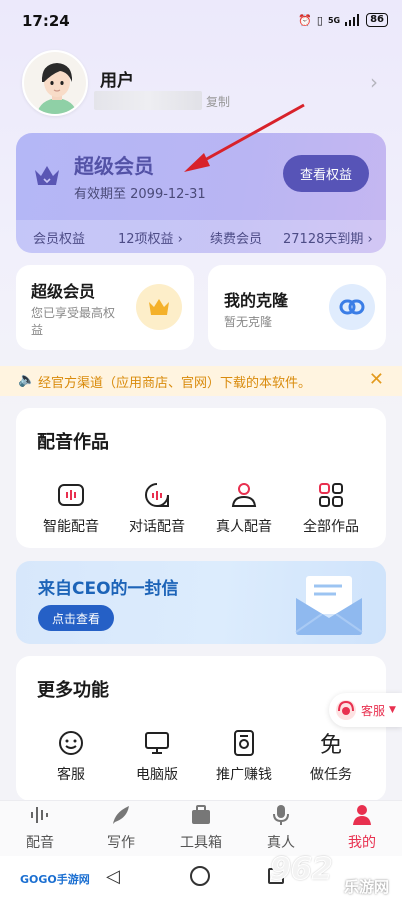  I want to click on speaker-icon: 🔈, so click(27, 380).